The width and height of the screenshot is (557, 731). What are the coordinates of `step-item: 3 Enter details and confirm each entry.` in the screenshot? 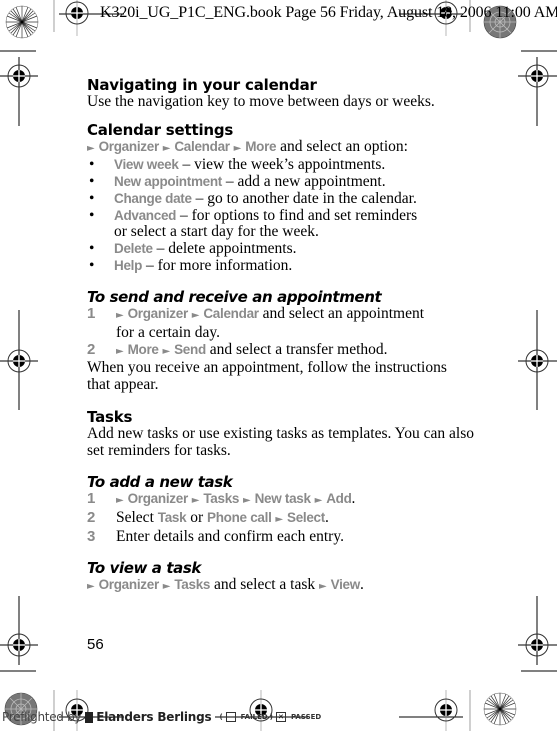 It's located at (287, 536).